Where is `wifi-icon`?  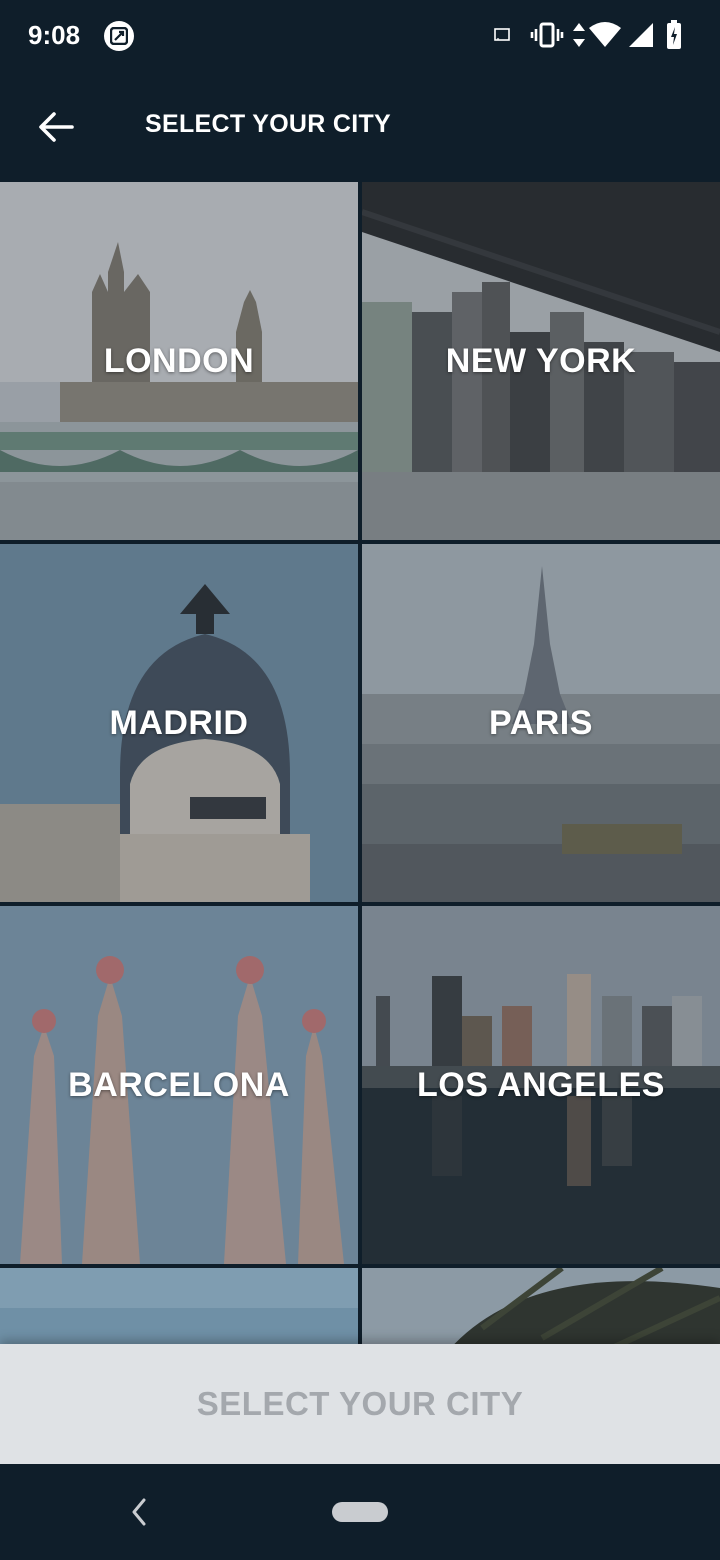 wifi-icon is located at coordinates (605, 34).